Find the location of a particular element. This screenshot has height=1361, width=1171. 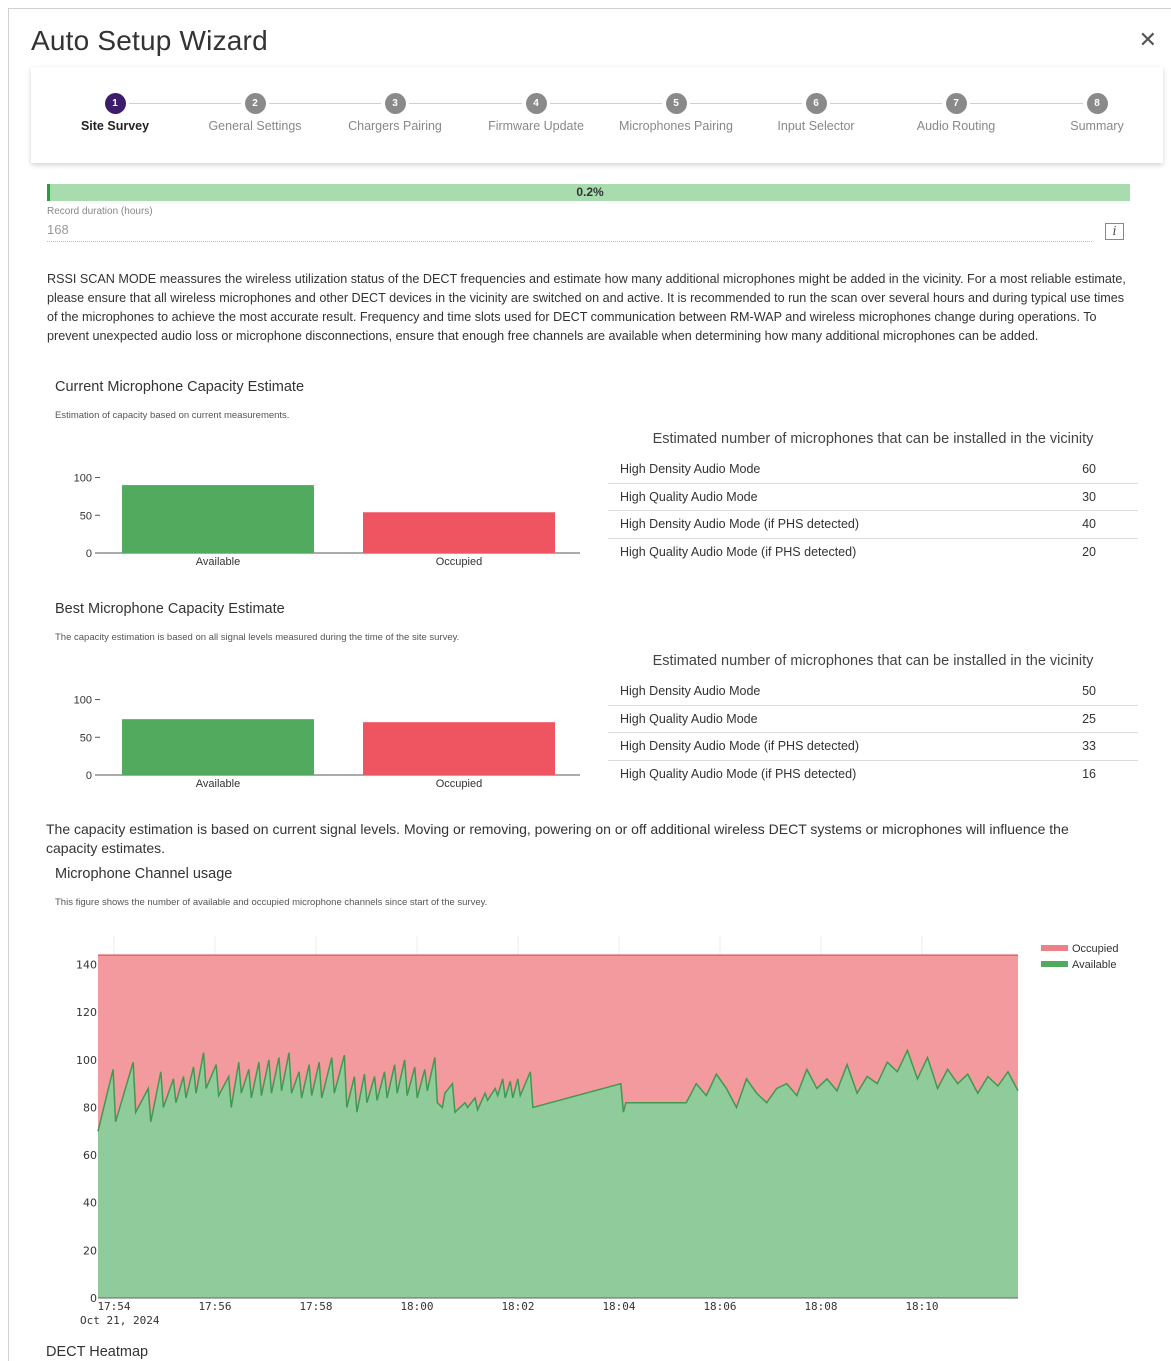

survey-progress-label: 0.2% is located at coordinates (590, 192).